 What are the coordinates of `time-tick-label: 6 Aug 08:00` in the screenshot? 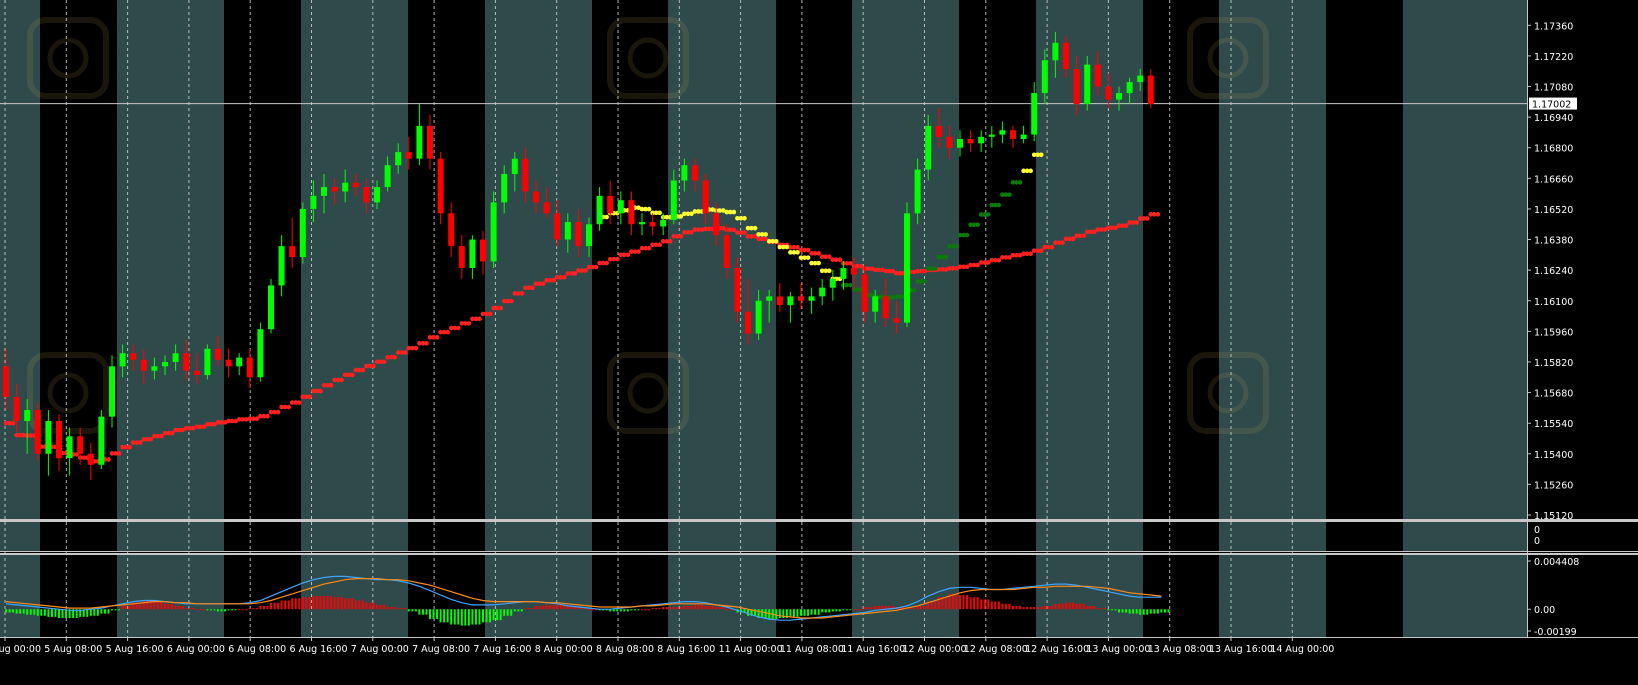 It's located at (257, 649).